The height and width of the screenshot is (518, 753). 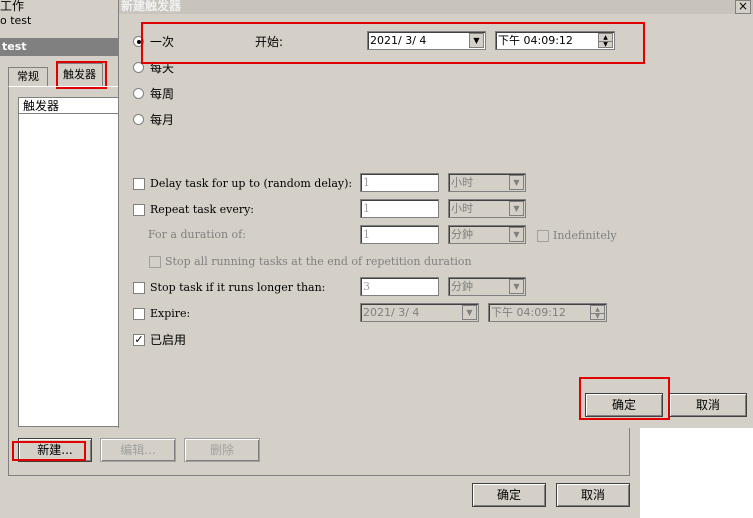 I want to click on delay-unit-value: 小时, so click(x=462, y=182).